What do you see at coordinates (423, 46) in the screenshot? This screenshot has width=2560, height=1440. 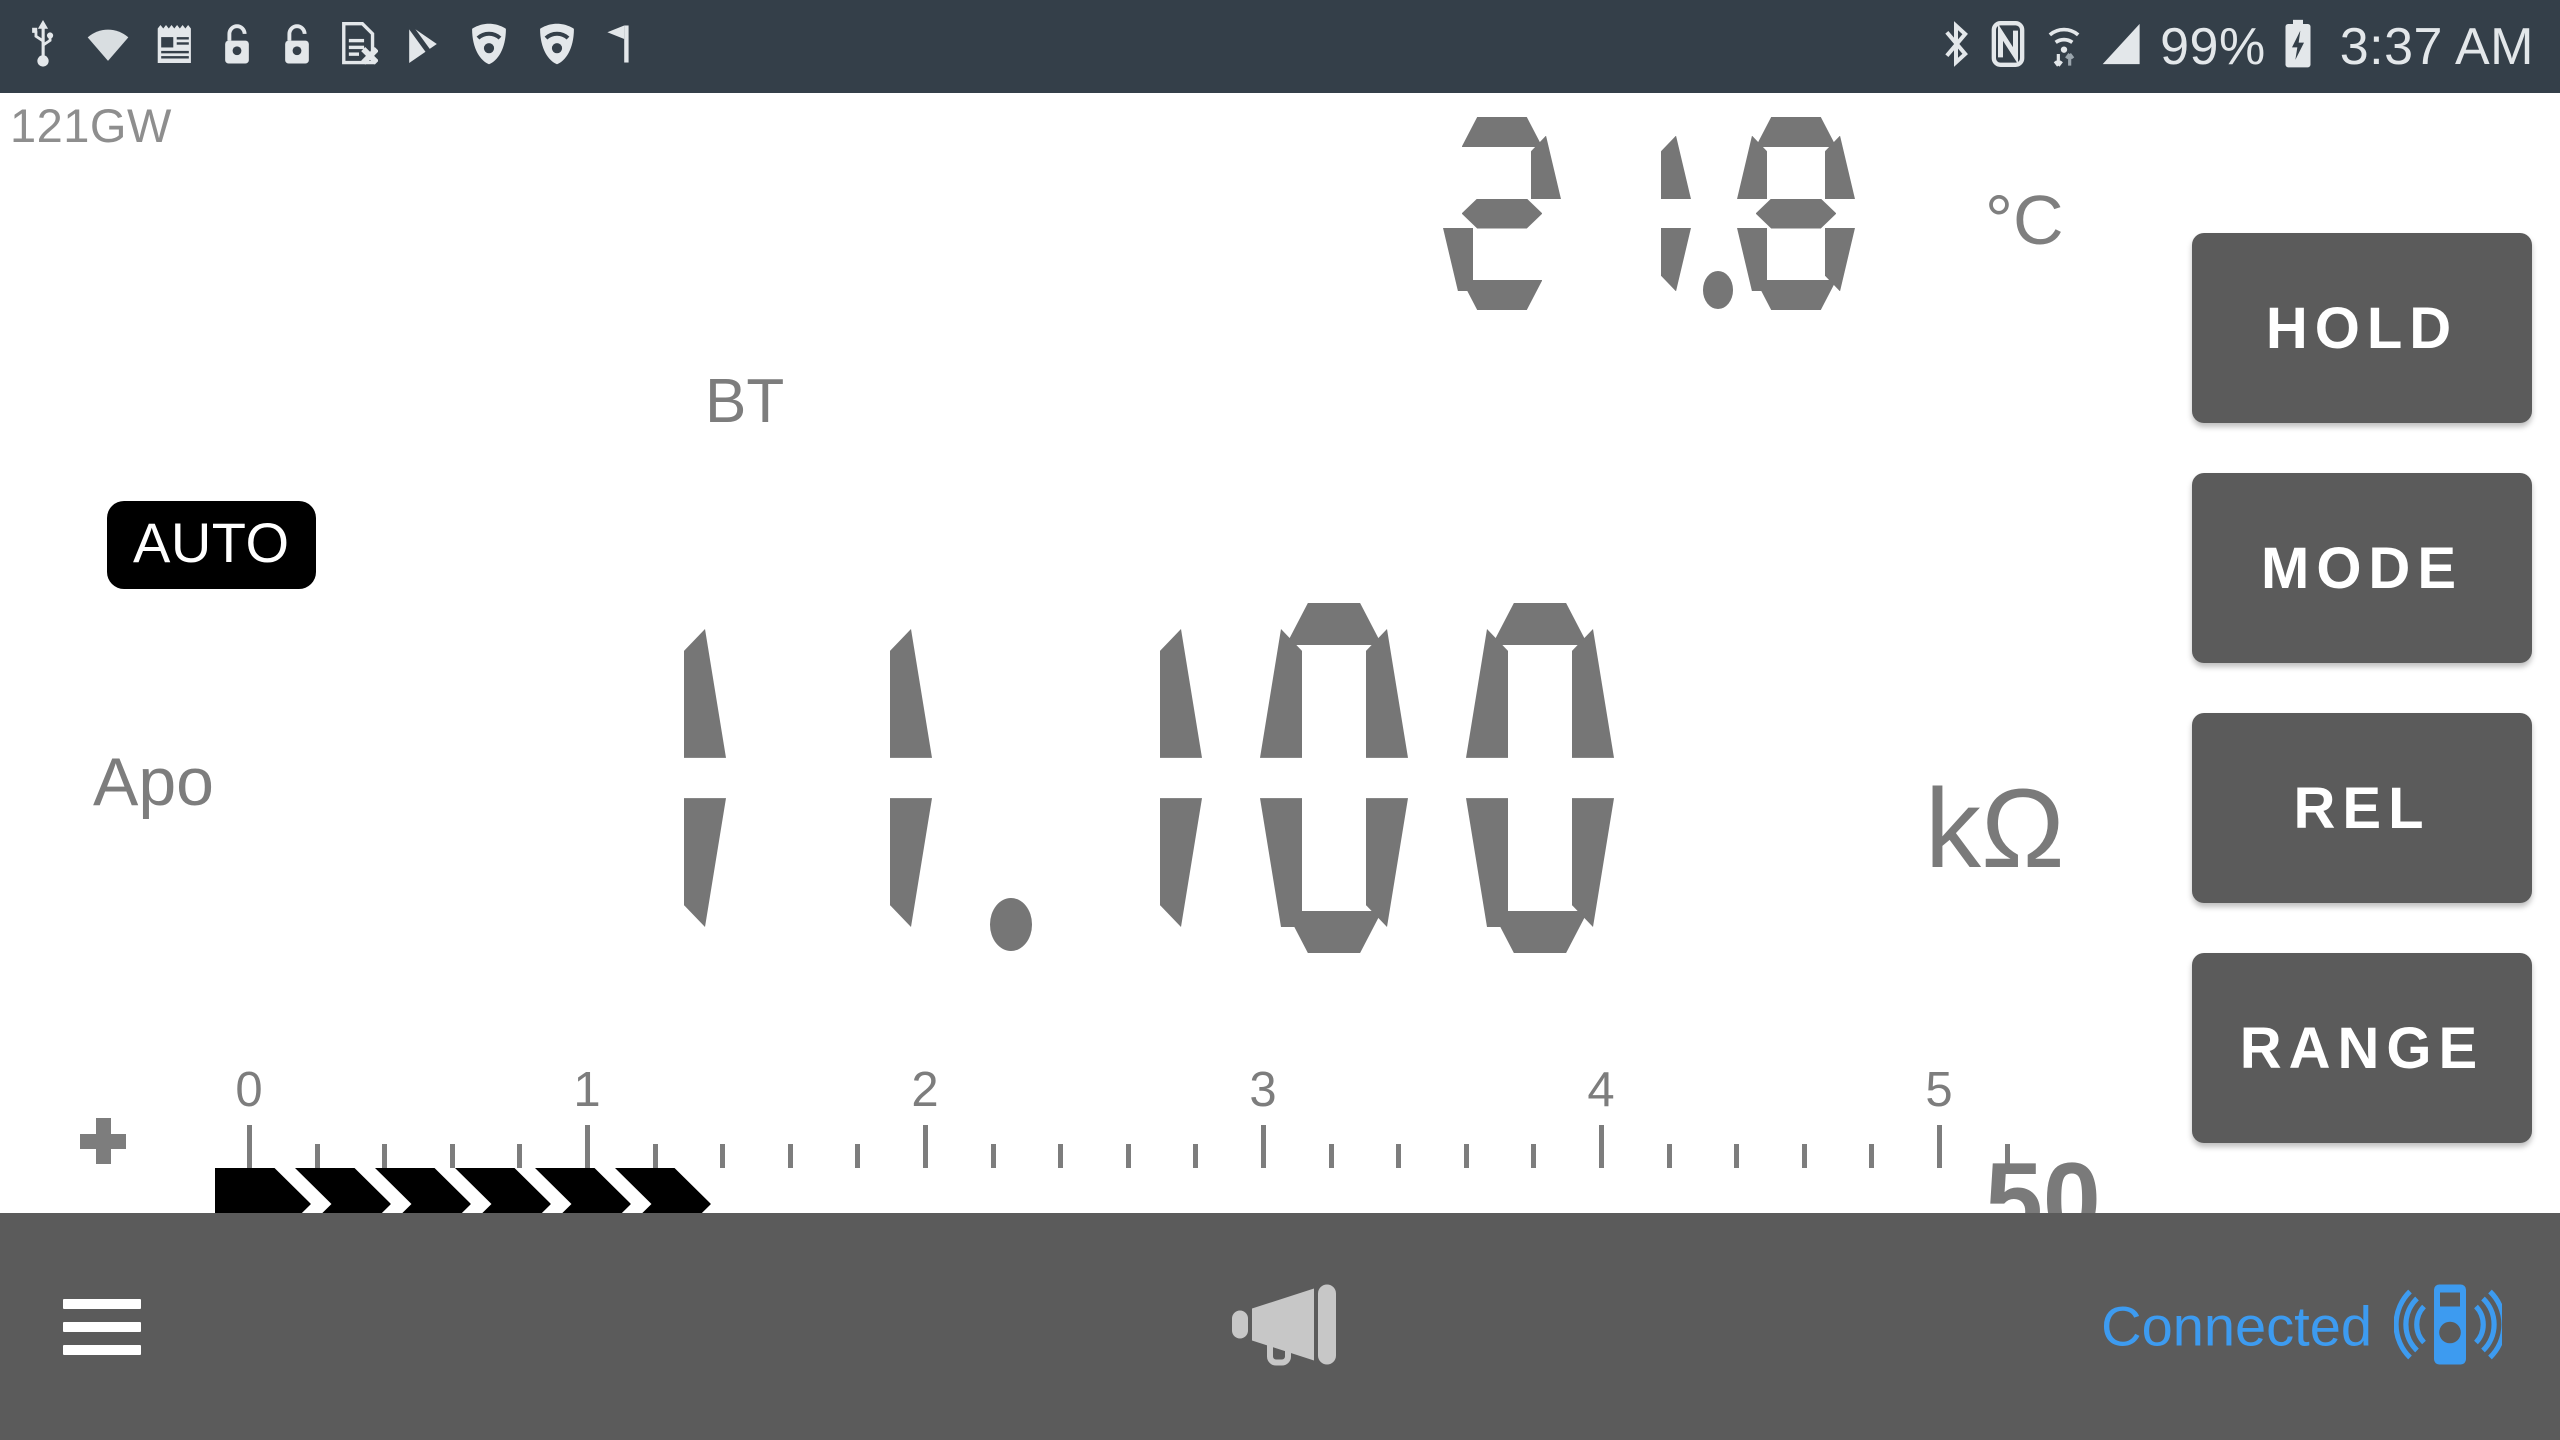 I see `play-store-icon` at bounding box center [423, 46].